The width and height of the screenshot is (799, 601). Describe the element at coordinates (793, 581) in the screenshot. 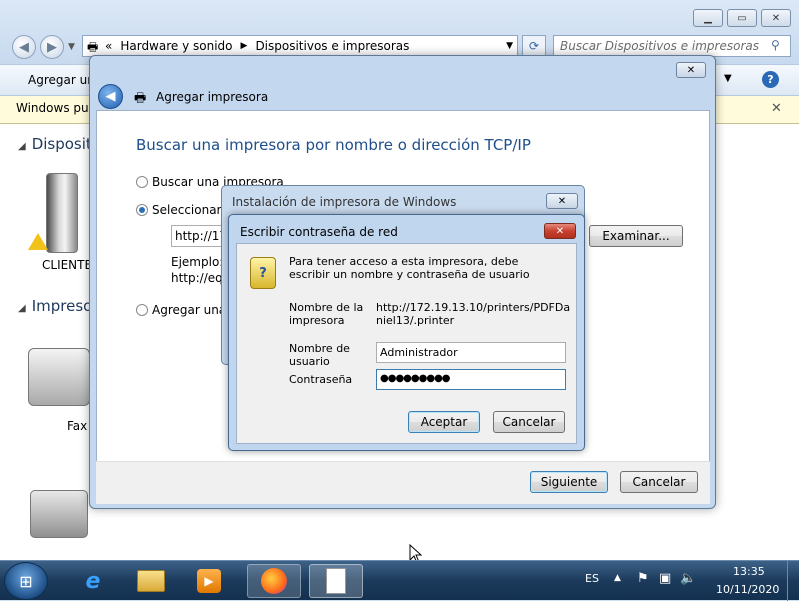

I see `show-desktop-button` at that location.